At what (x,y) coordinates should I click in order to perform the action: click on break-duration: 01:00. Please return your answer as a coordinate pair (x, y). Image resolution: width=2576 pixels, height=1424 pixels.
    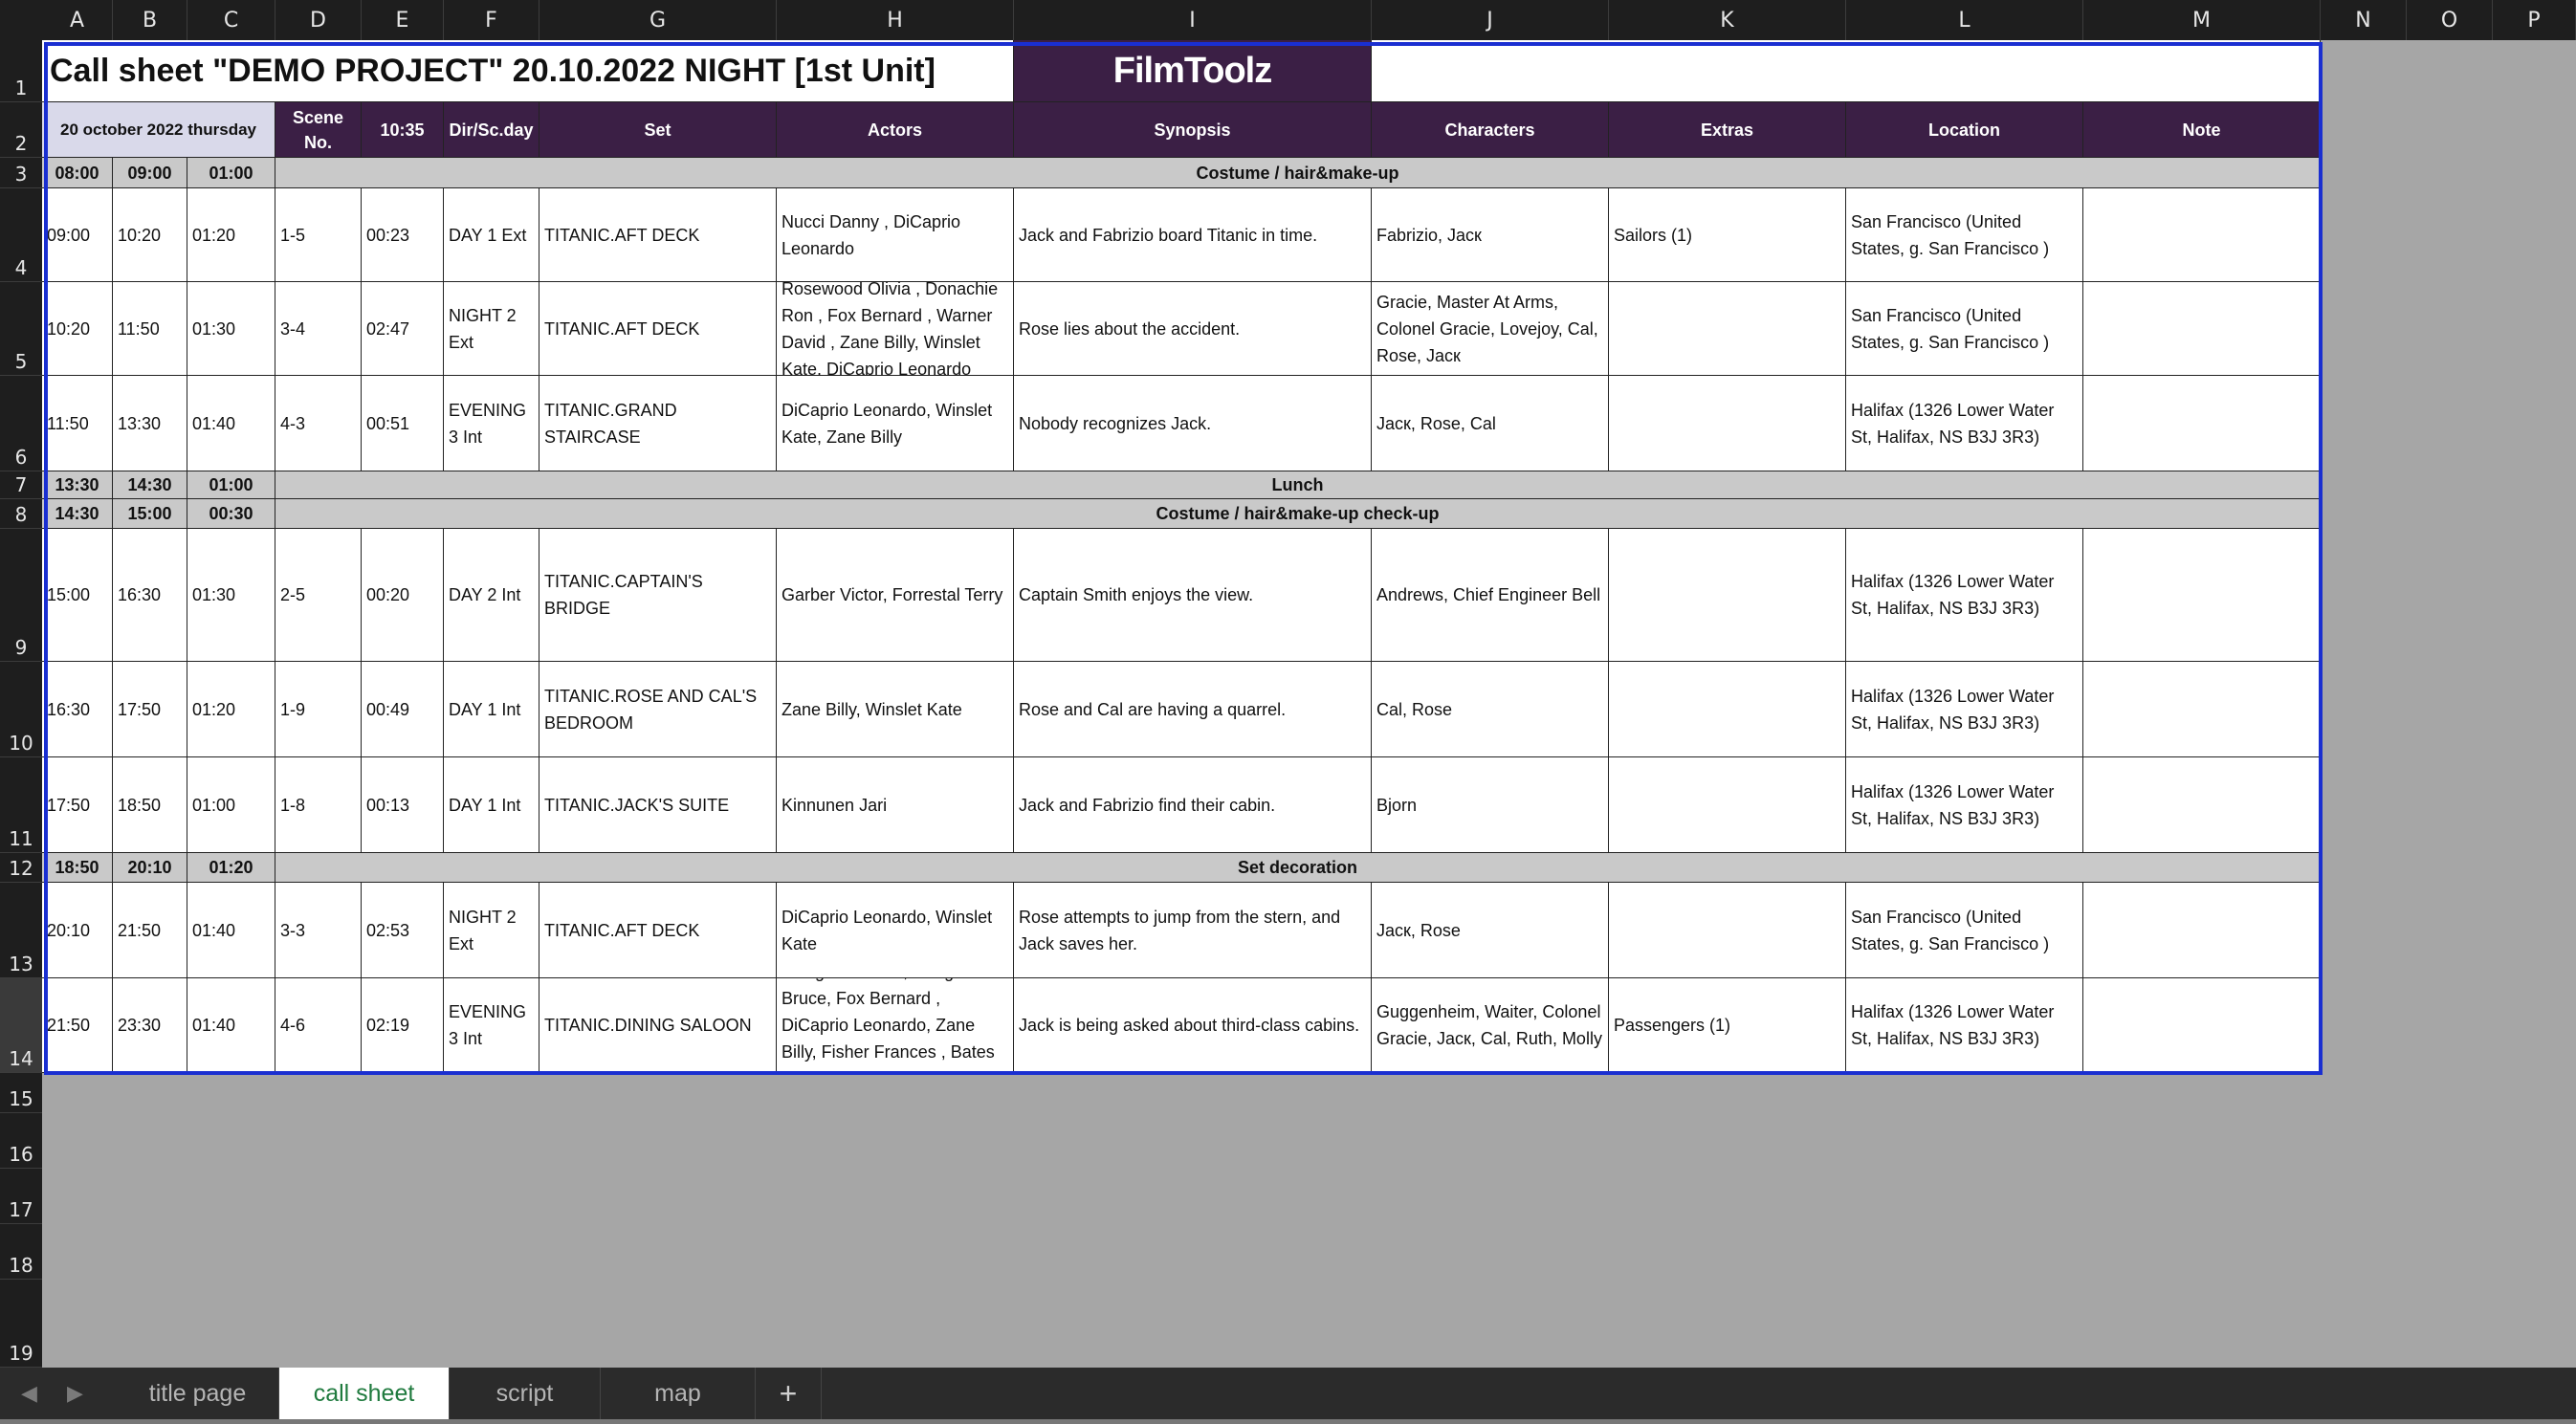
    Looking at the image, I should click on (231, 173).